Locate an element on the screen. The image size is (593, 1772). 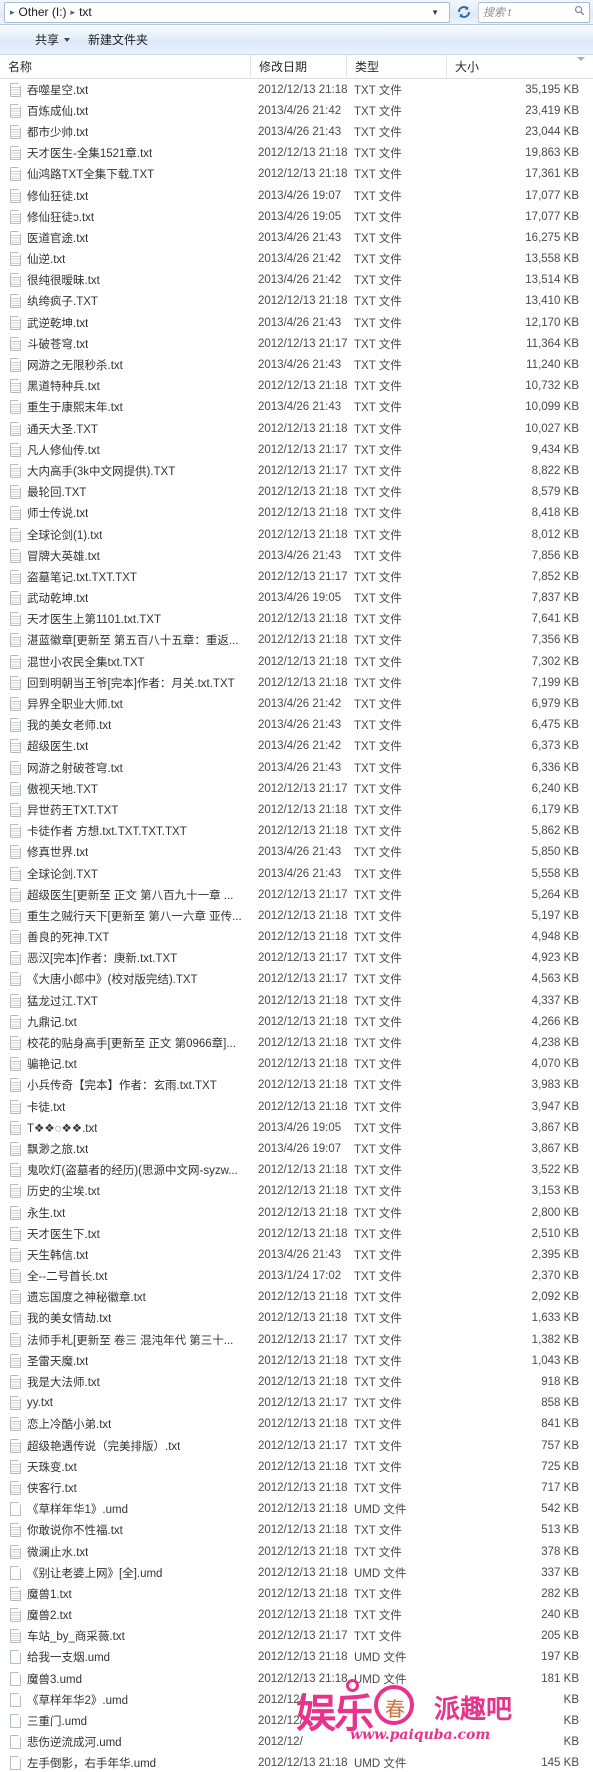
file-name-cell: 网游之无限秒杀.txt is located at coordinates (125, 365).